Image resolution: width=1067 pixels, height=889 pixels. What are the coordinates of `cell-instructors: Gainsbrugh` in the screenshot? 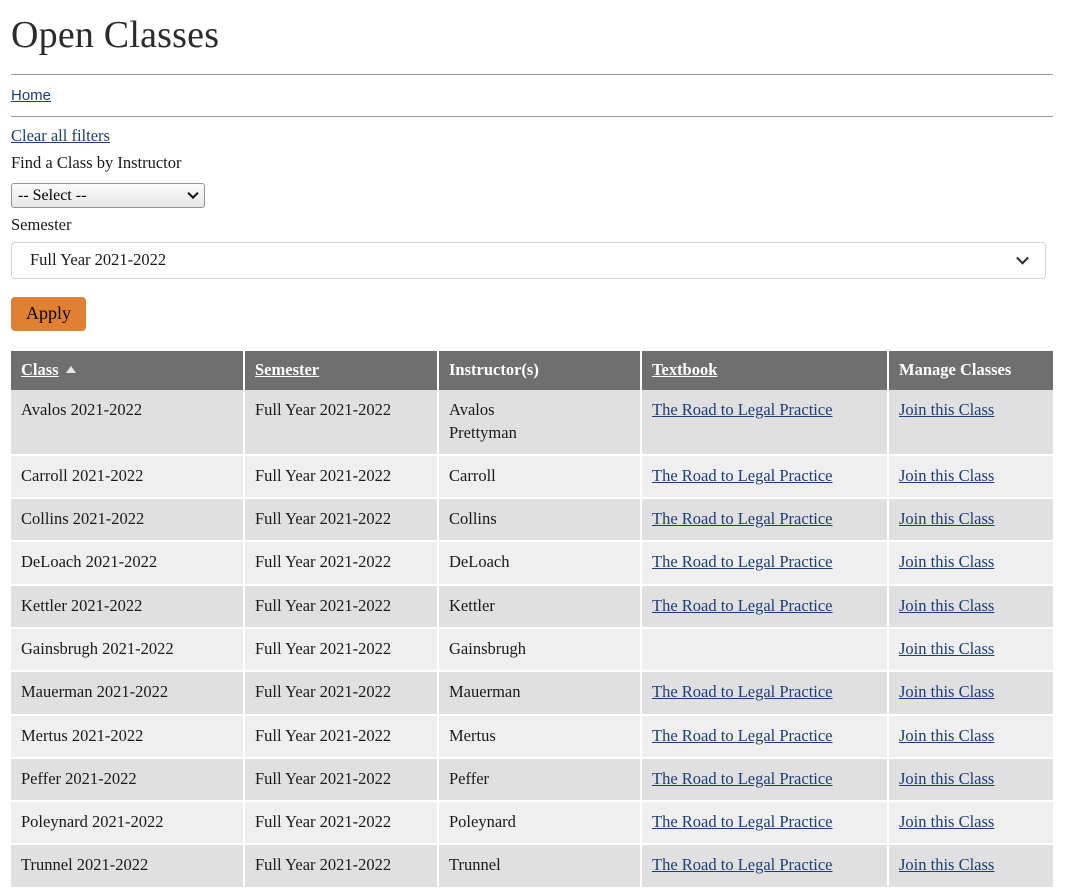 It's located at (540, 650).